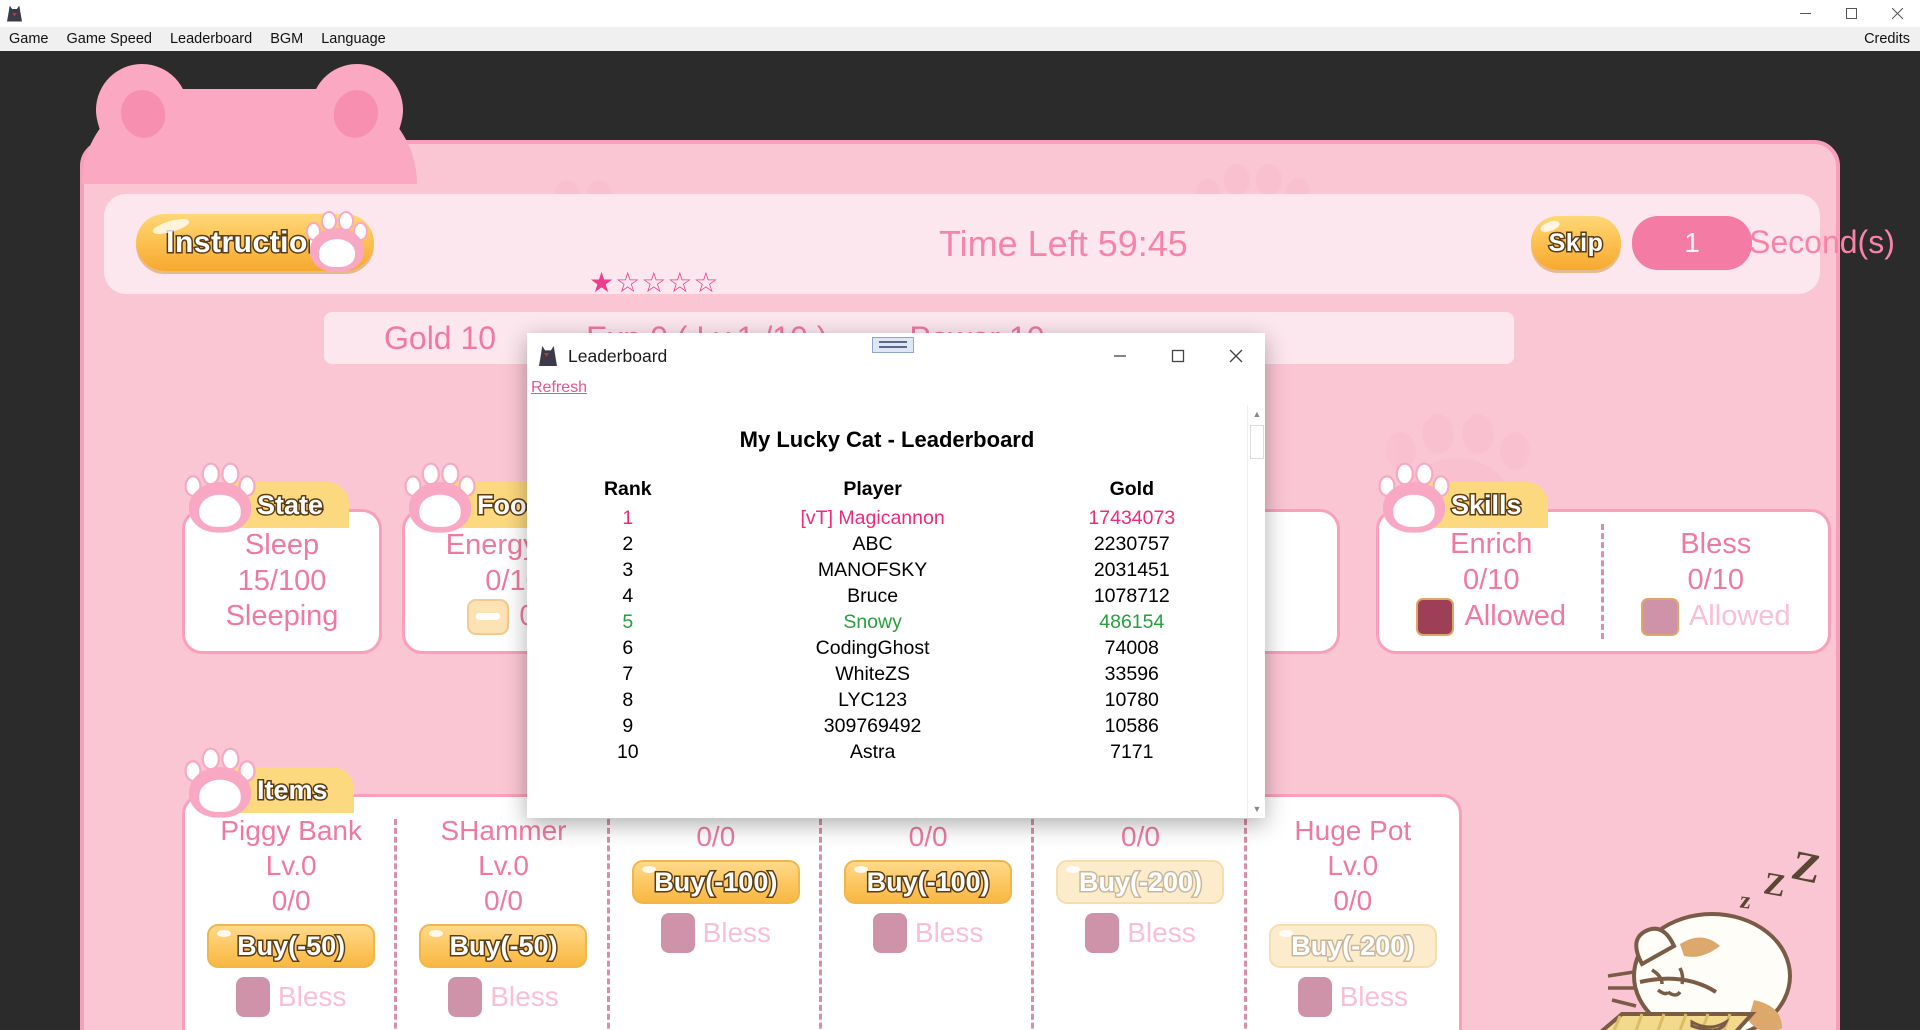 The image size is (1920, 1030). What do you see at coordinates (1515, 616) in the screenshot?
I see `enrich-allowed-label: Allowed` at bounding box center [1515, 616].